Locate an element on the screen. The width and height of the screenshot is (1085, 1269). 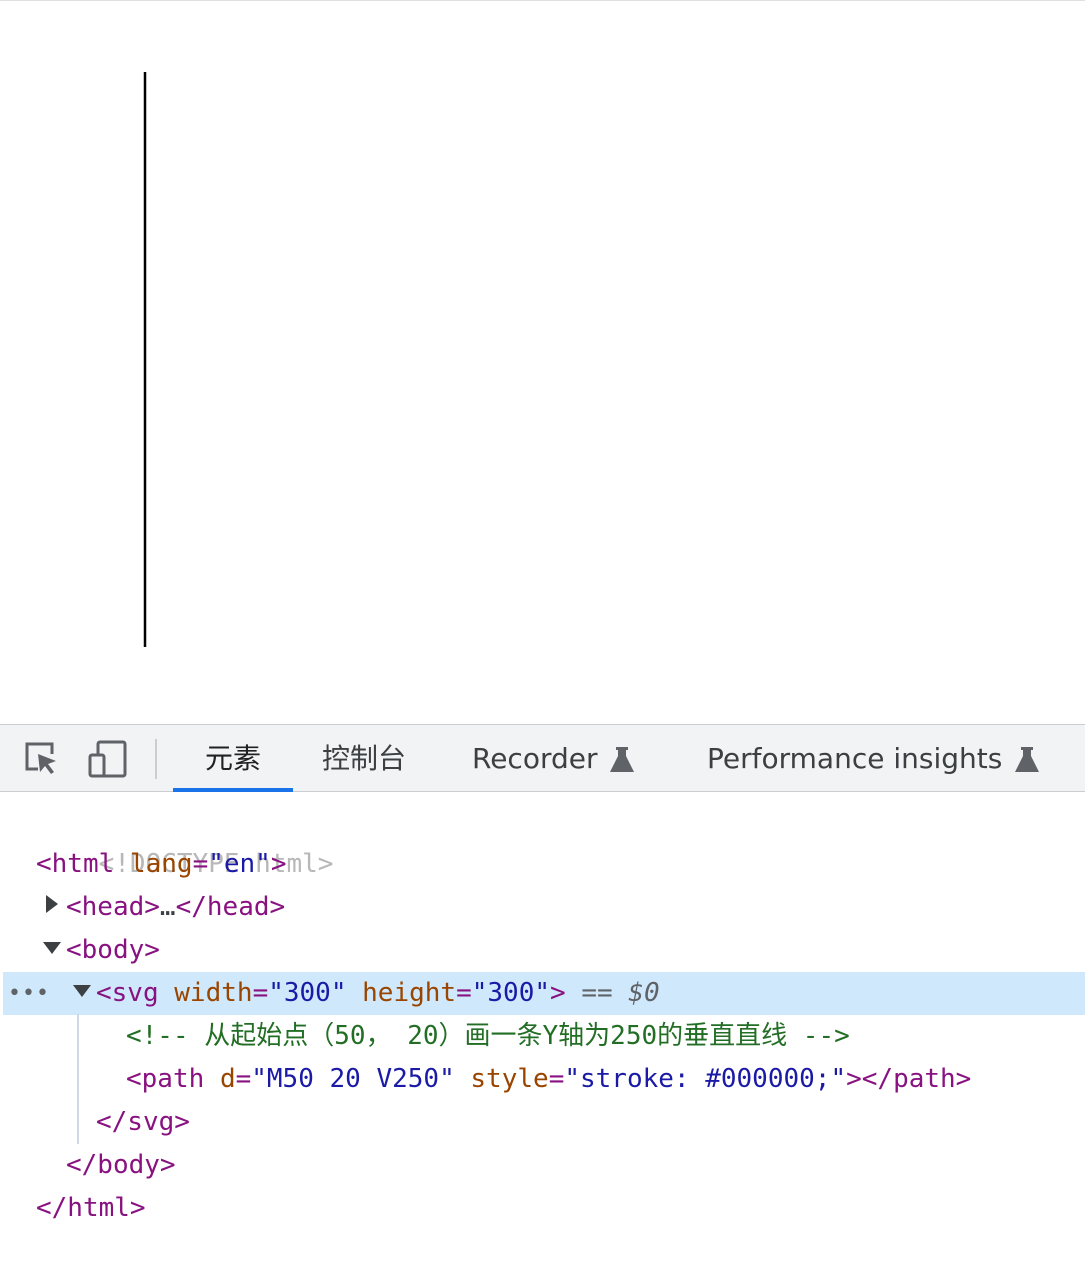
devtools-toolbar: 元素 控制台 Recorder Performance insights is located at coordinates (542, 758).